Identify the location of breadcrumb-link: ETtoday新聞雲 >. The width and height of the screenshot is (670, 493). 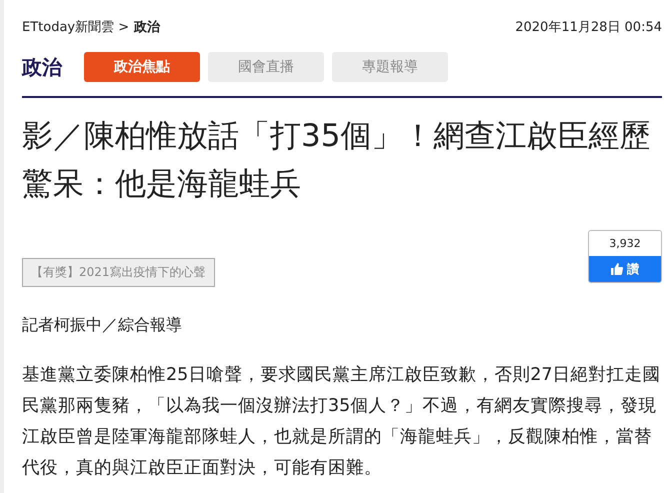
(76, 27).